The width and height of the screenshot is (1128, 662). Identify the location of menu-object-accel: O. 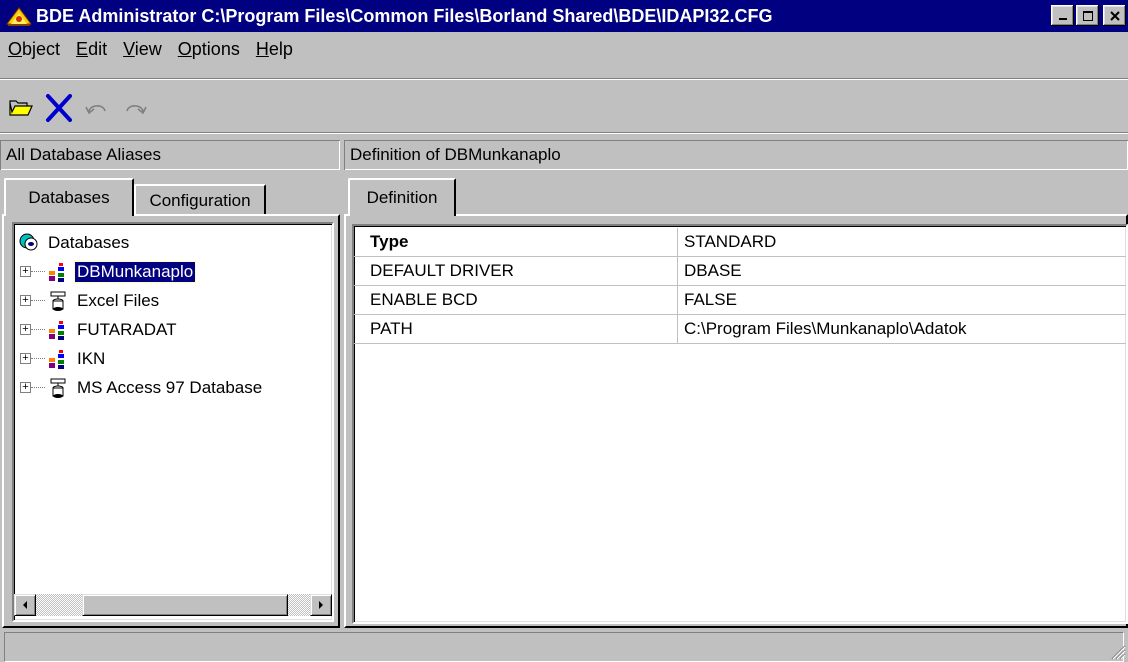
(15, 48).